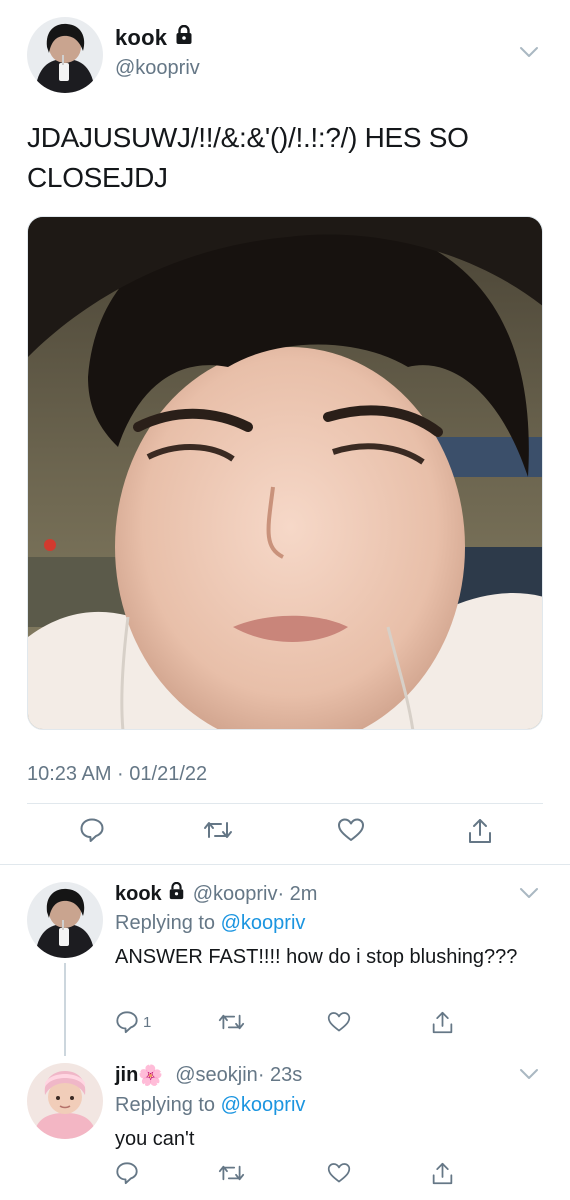 This screenshot has height=1200, width=570. I want to click on display-name-text: kook, so click(141, 37).